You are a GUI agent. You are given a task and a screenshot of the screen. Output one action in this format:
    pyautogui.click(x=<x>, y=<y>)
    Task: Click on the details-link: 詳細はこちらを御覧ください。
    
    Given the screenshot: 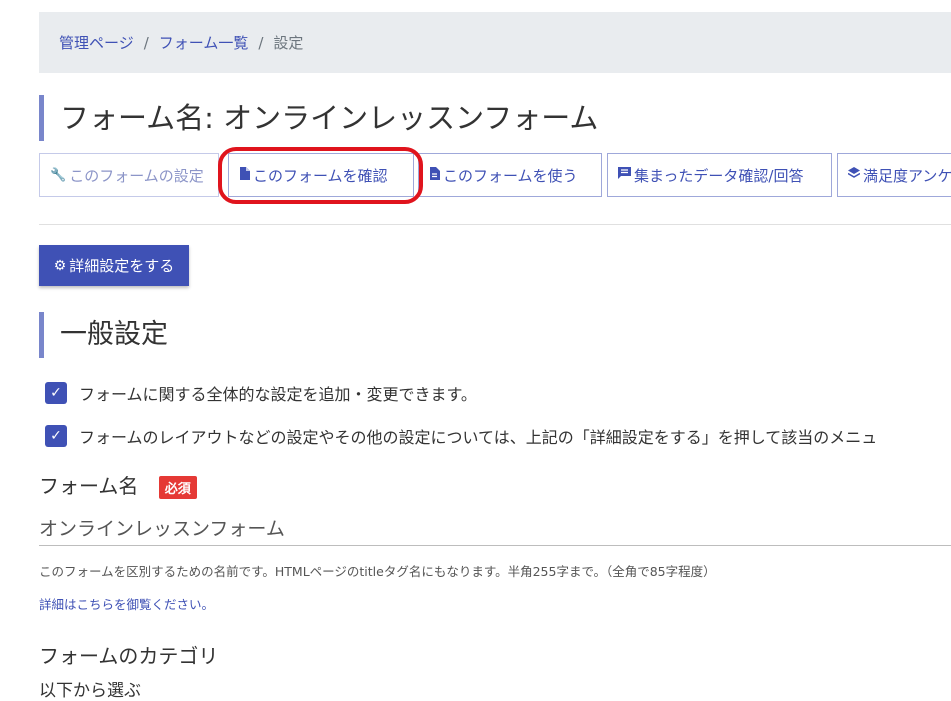 What is the action you would take?
    pyautogui.click(x=126, y=603)
    